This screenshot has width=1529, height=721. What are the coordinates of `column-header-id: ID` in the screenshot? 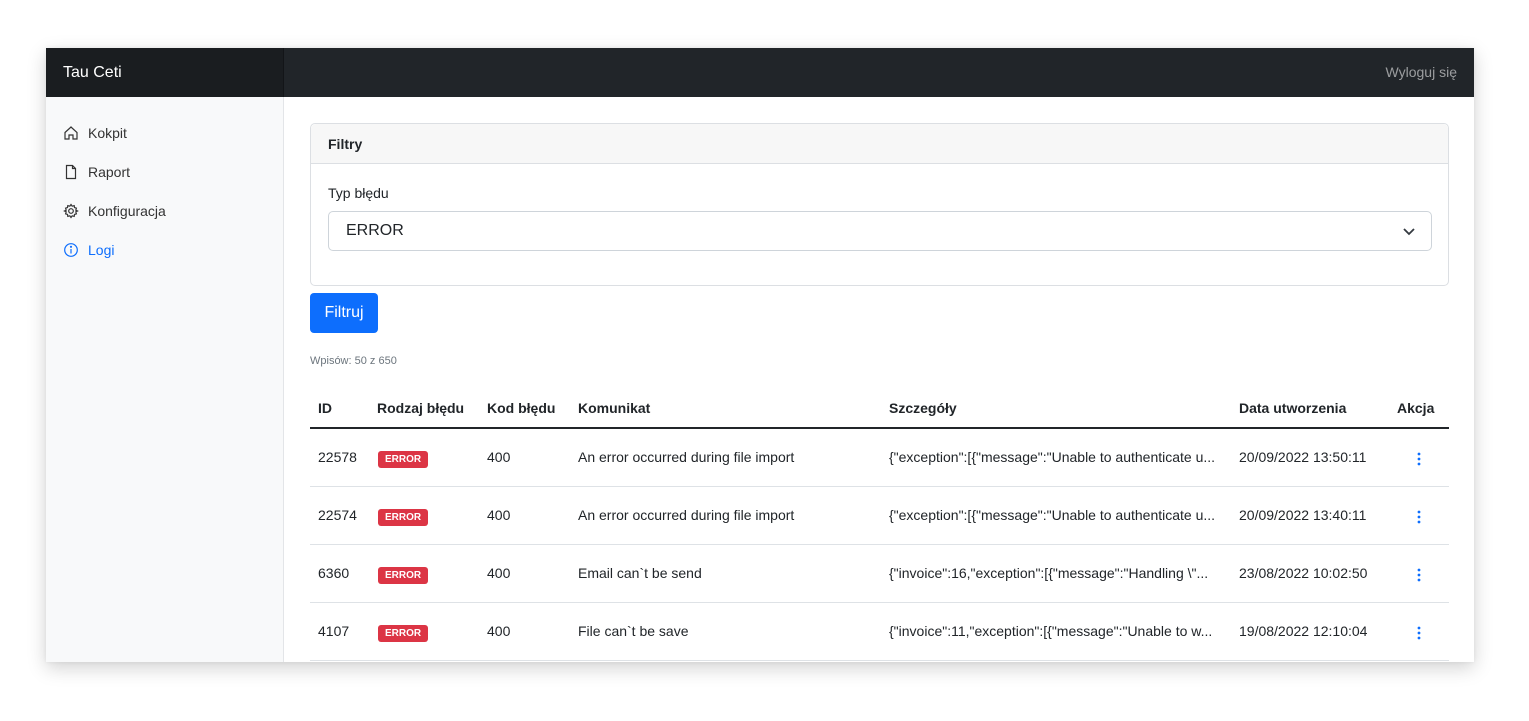 It's located at (325, 408).